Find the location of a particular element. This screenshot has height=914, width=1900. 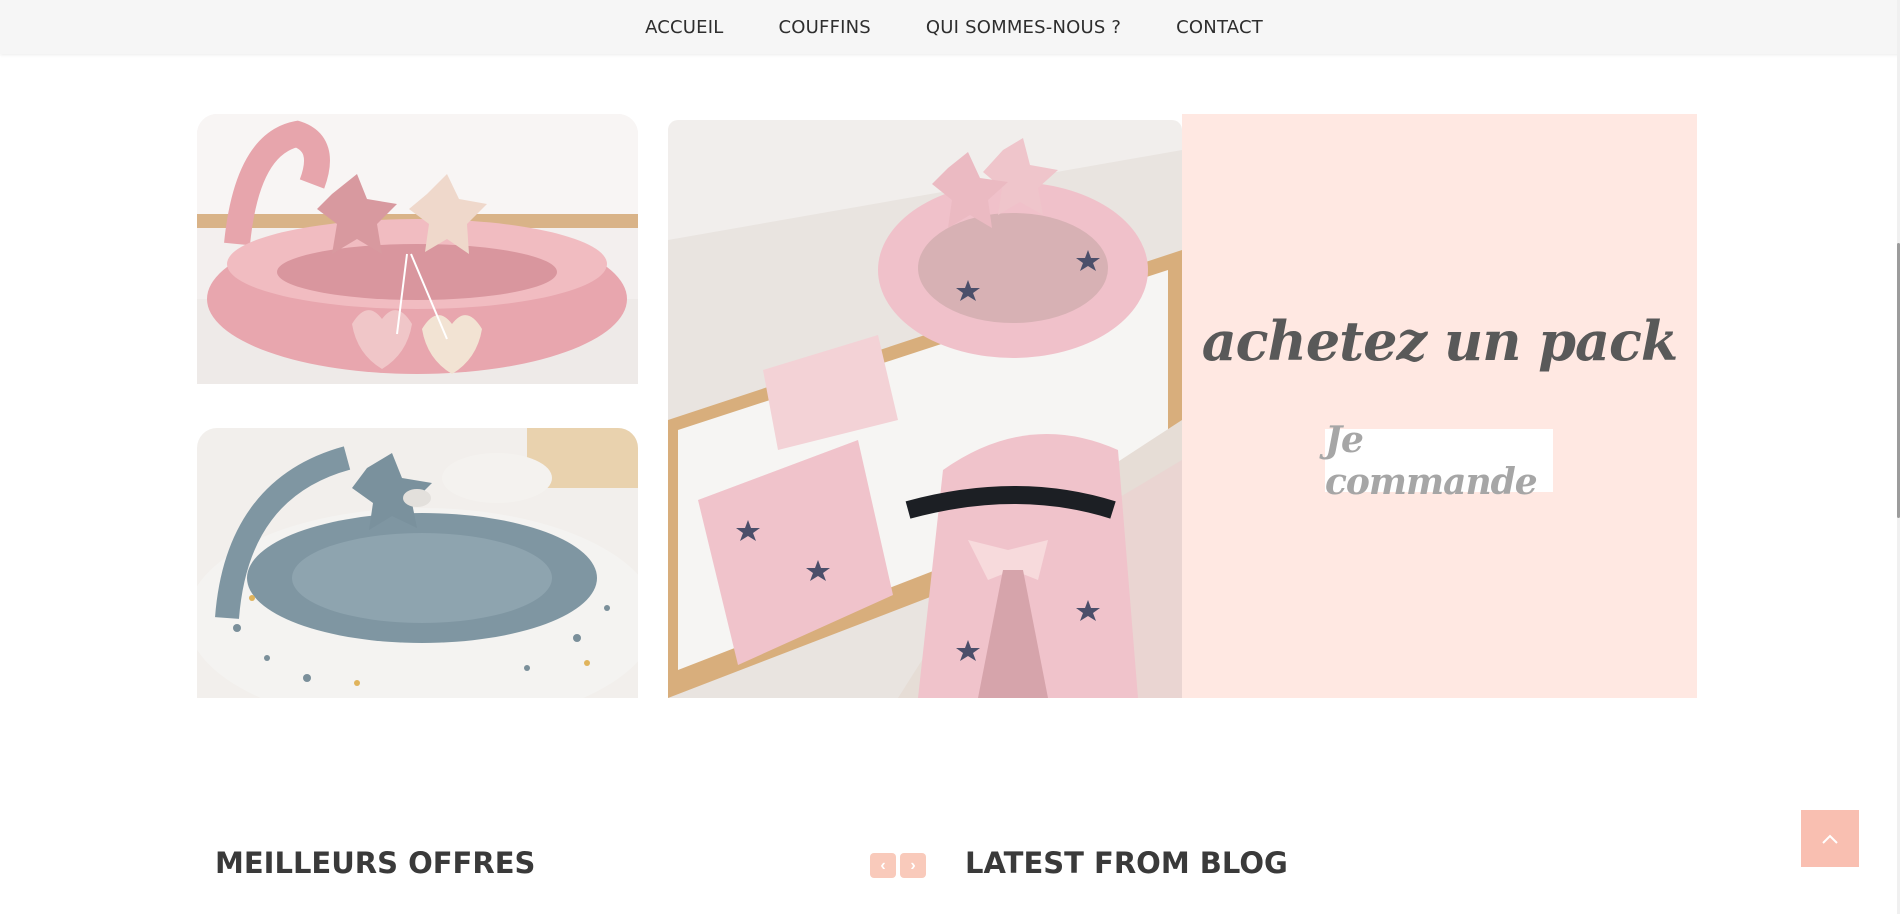

nav-link-accueil: ACCUEIL is located at coordinates (684, 27).